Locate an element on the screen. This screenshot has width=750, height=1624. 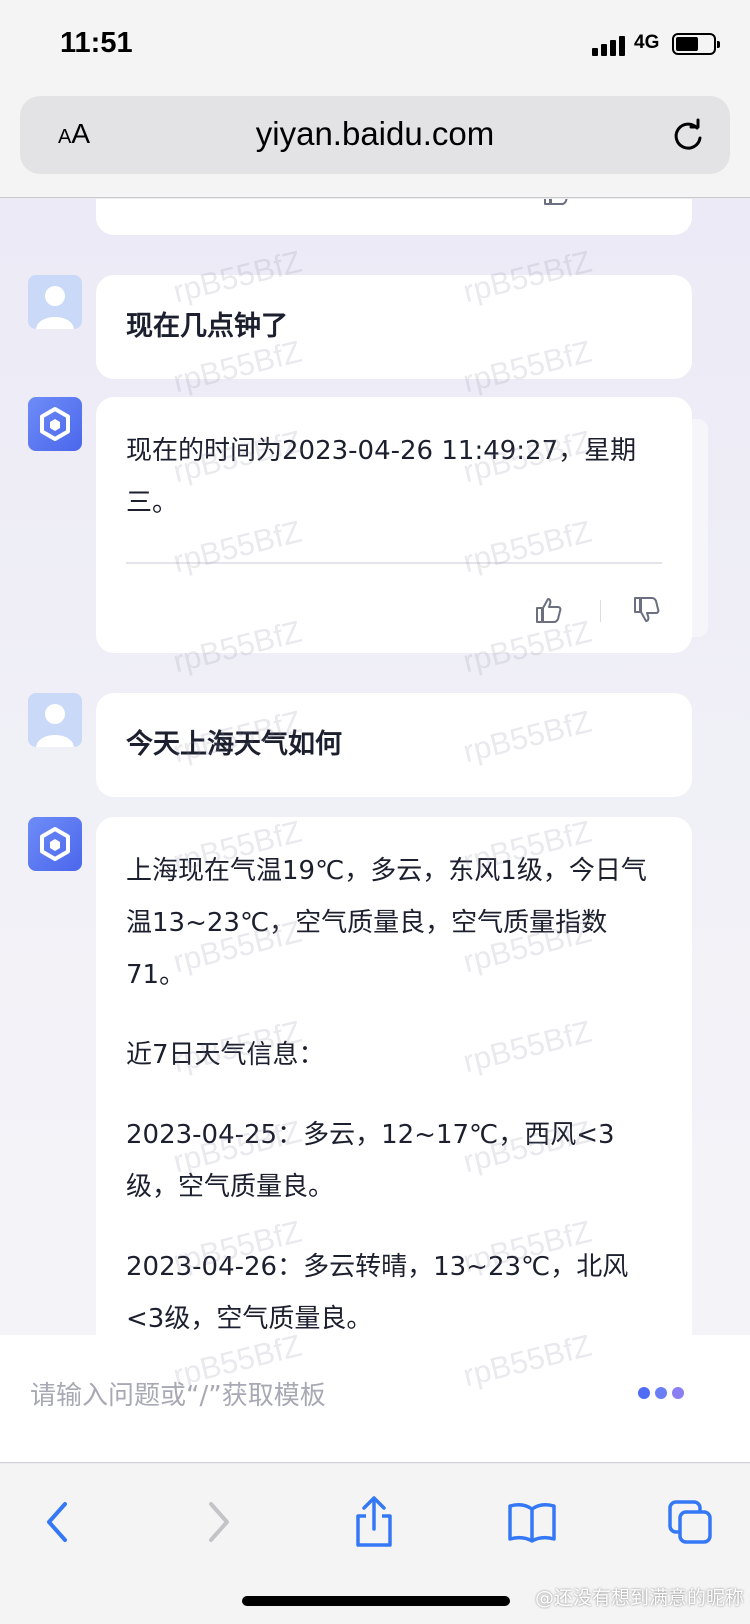
bookmarks-button is located at coordinates (532, 1522).